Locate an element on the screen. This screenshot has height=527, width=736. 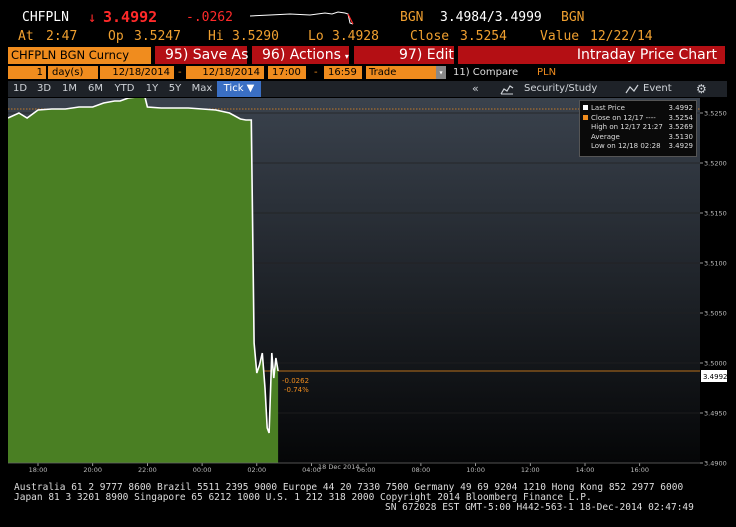
last-price-tag-label: 3.4992 is located at coordinates (715, 377).